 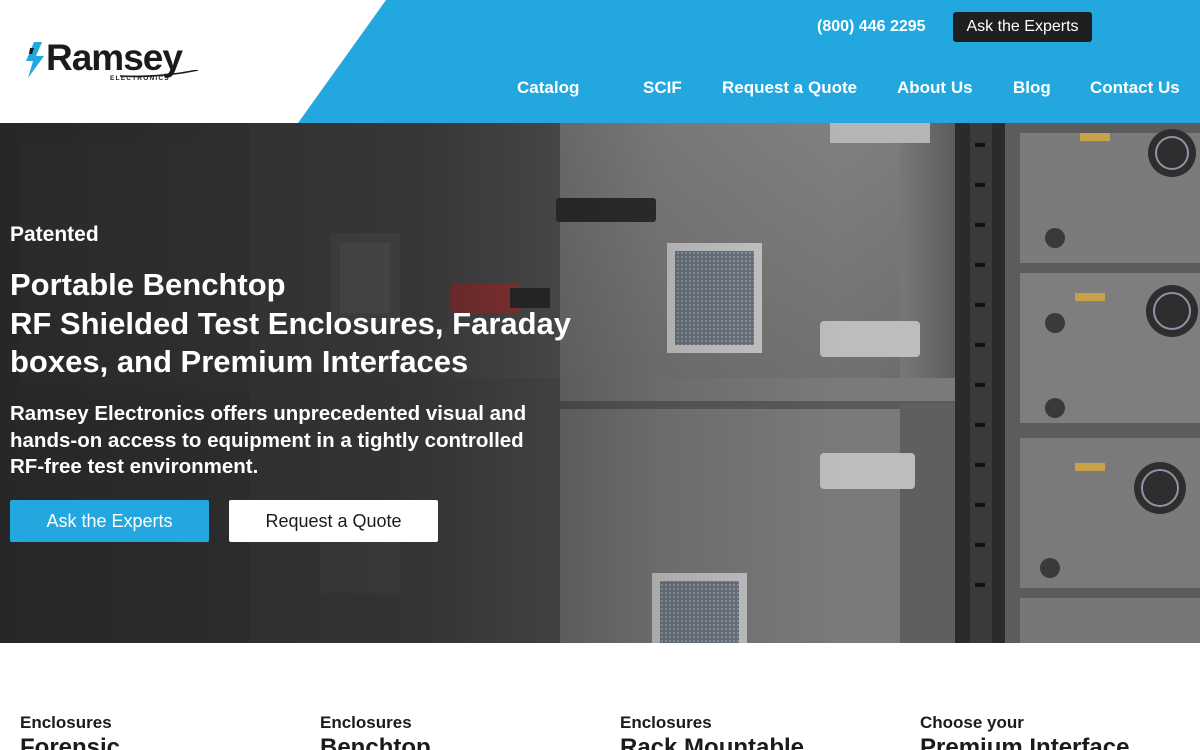 What do you see at coordinates (1135, 88) in the screenshot?
I see `nav-item-contact-us: Contact Us` at bounding box center [1135, 88].